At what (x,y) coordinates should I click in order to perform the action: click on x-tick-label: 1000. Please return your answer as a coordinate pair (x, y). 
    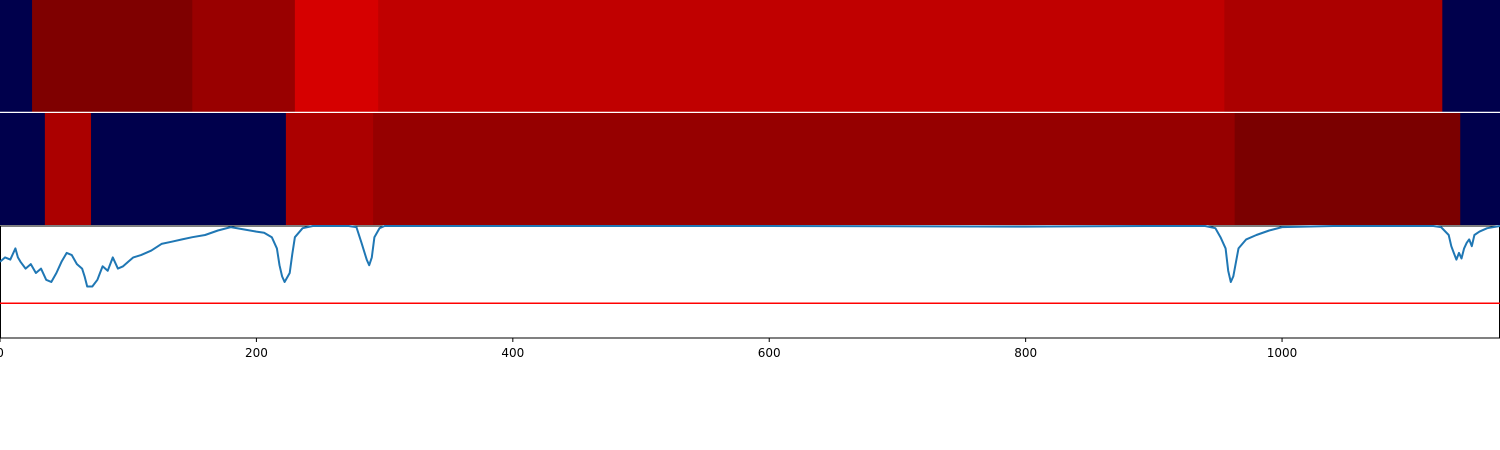
    Looking at the image, I should click on (1282, 353).